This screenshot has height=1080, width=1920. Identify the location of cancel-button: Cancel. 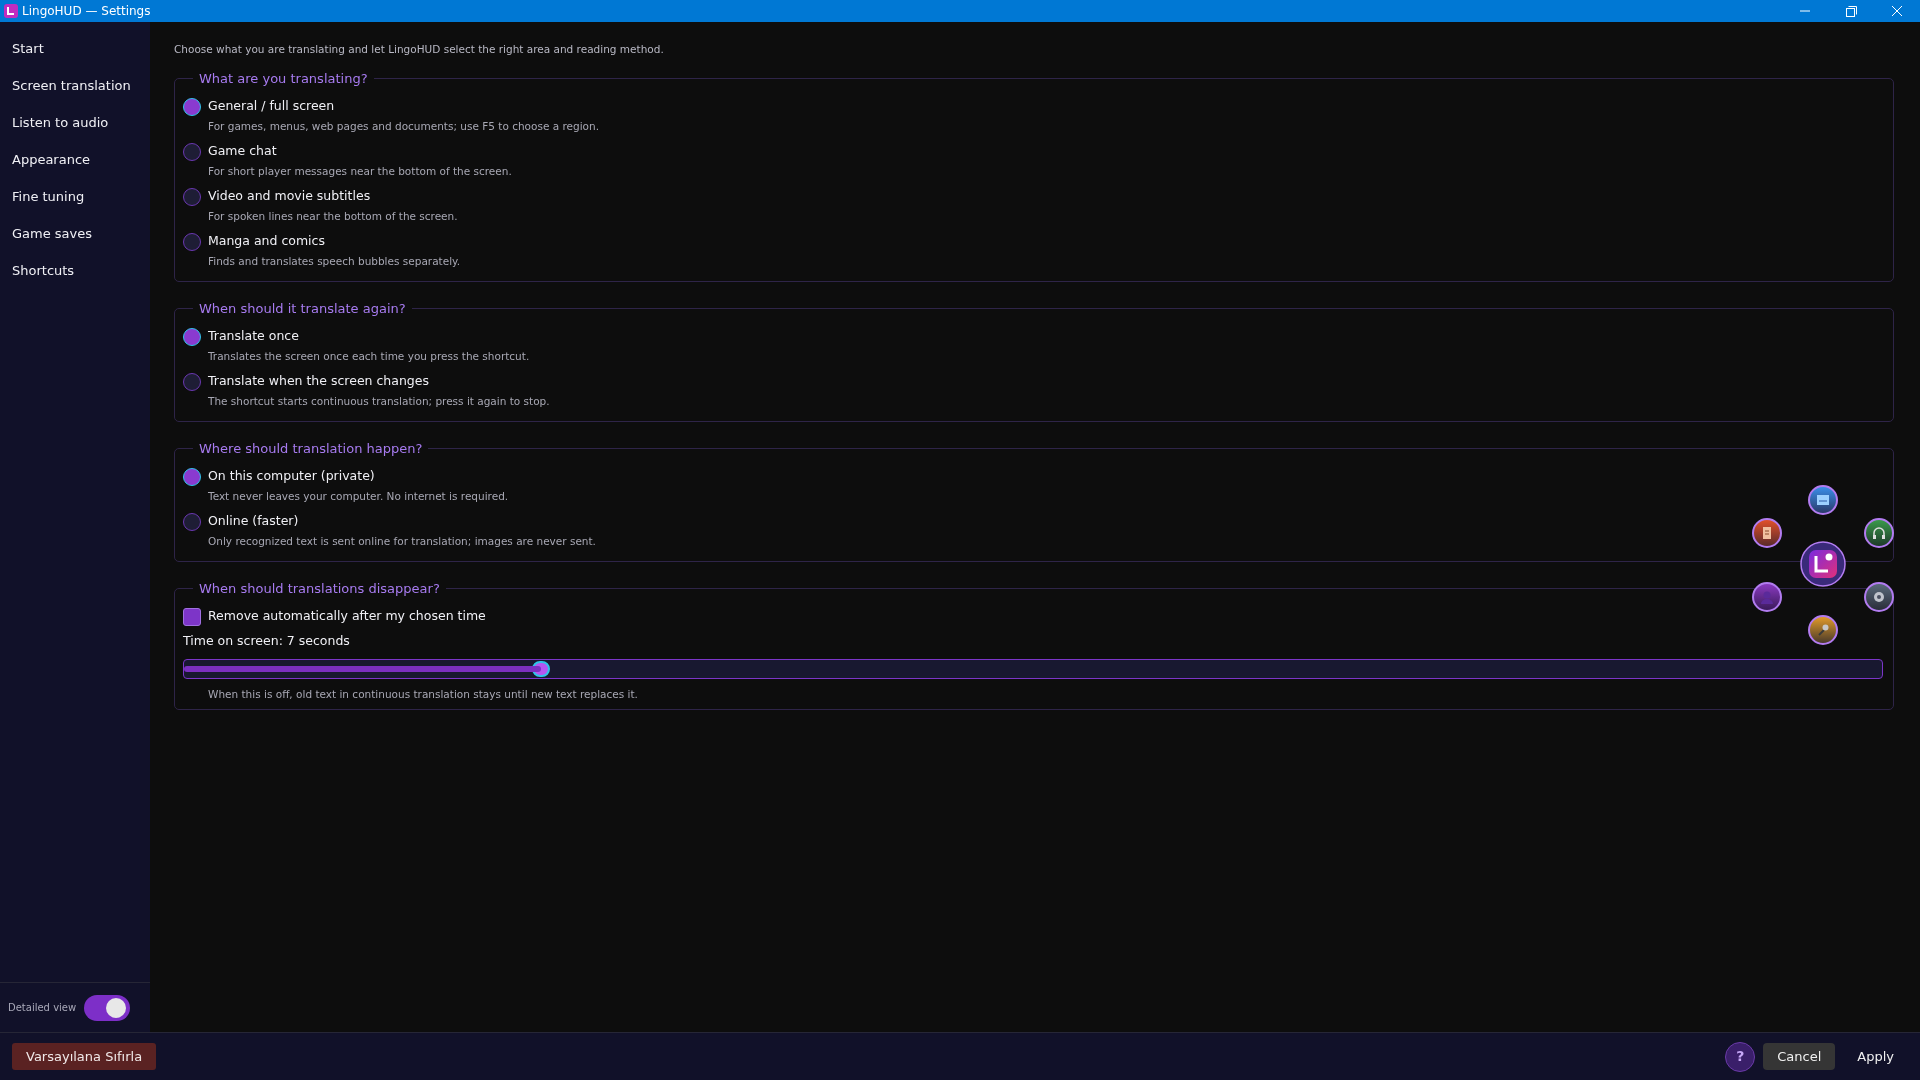
(1799, 1056).